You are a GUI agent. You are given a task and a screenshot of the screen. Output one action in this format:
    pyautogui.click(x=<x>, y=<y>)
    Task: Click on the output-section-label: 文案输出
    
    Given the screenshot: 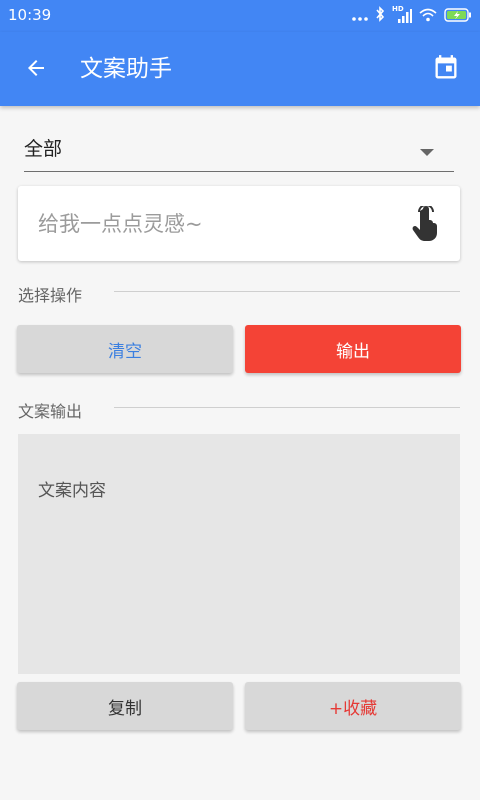 What is the action you would take?
    pyautogui.click(x=50, y=411)
    